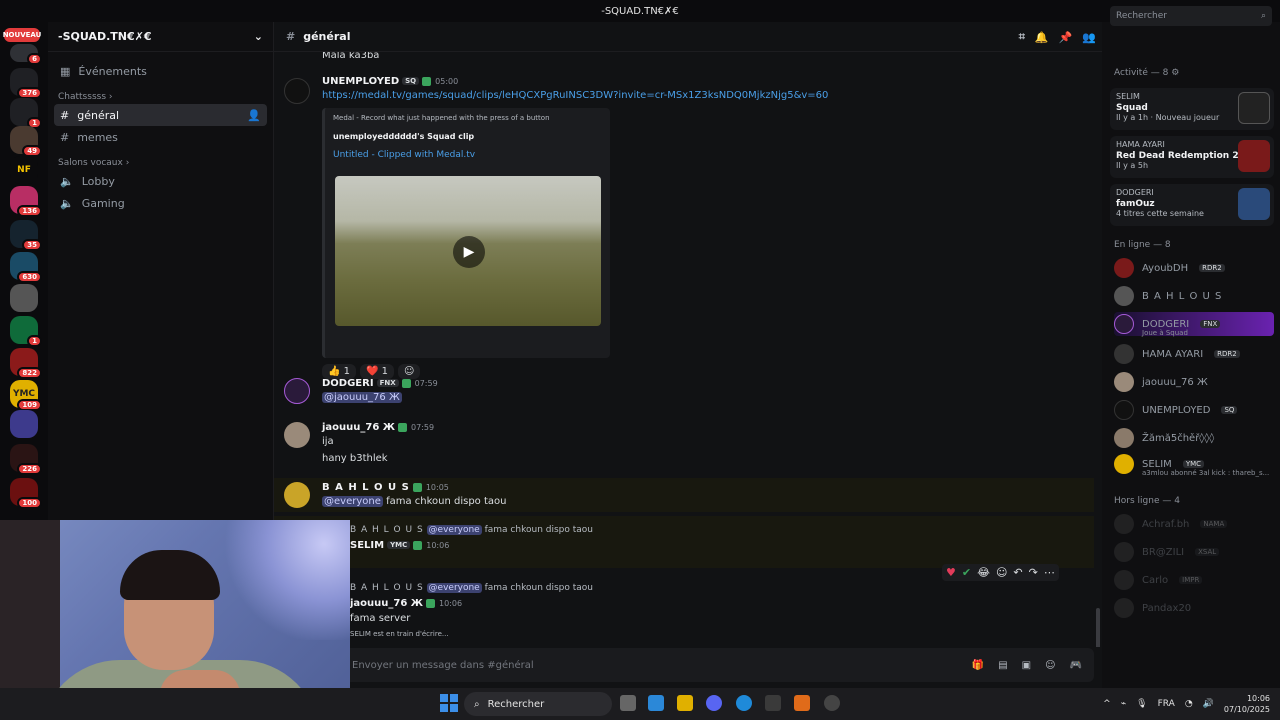  I want to click on activity-header: Activité — 8 ⚙, so click(1146, 73).